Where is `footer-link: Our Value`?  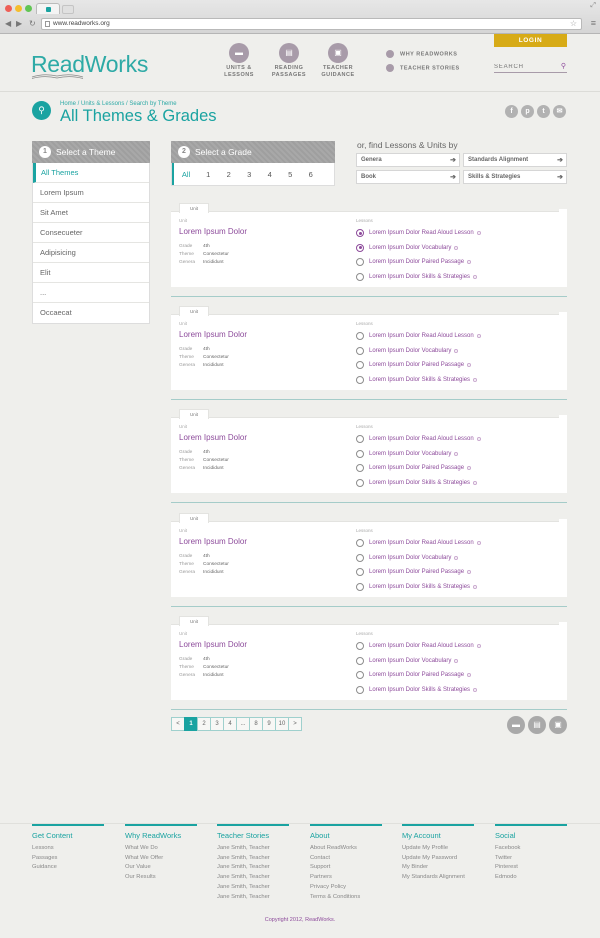
footer-link: Our Value is located at coordinates (161, 868).